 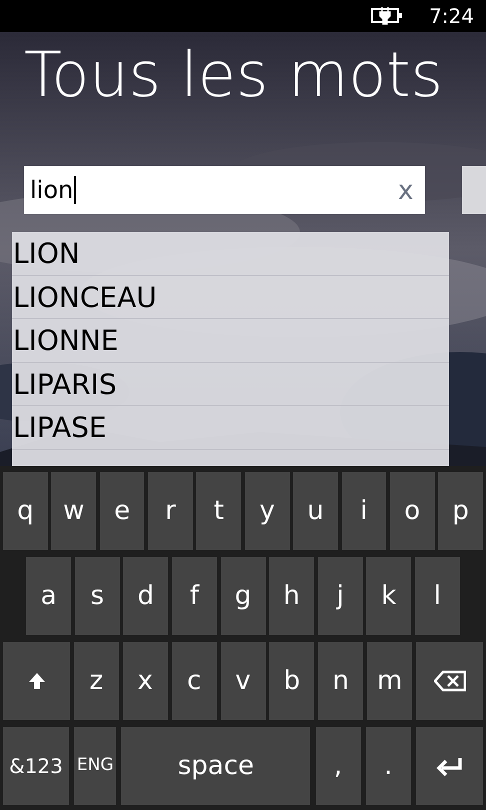 I want to click on key: a, so click(x=49, y=596).